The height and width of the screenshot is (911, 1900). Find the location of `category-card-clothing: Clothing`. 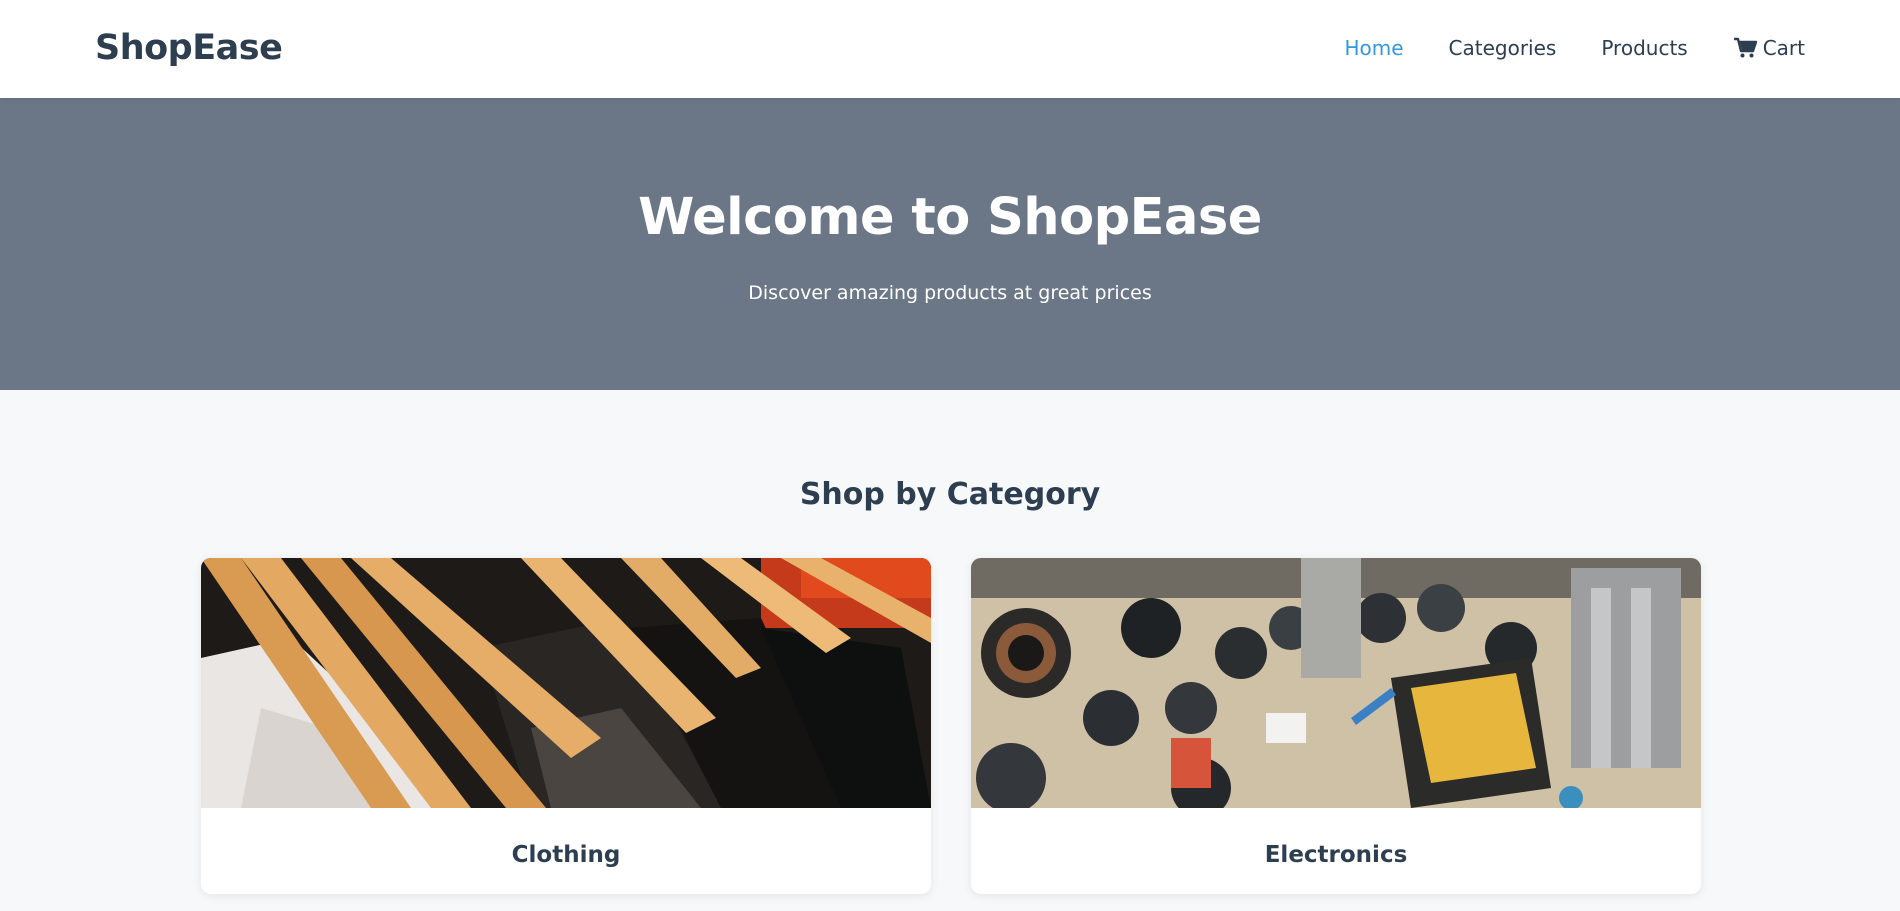

category-card-clothing: Clothing is located at coordinates (566, 726).